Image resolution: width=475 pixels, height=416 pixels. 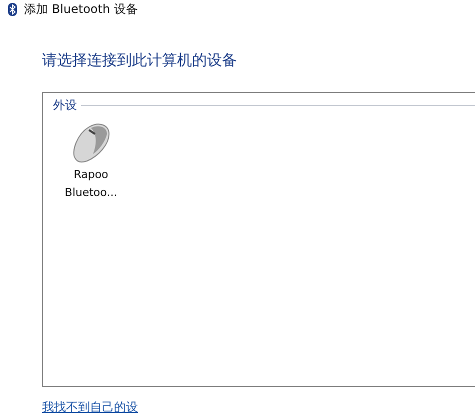 What do you see at coordinates (91, 175) in the screenshot?
I see `device-name: Rapoo` at bounding box center [91, 175].